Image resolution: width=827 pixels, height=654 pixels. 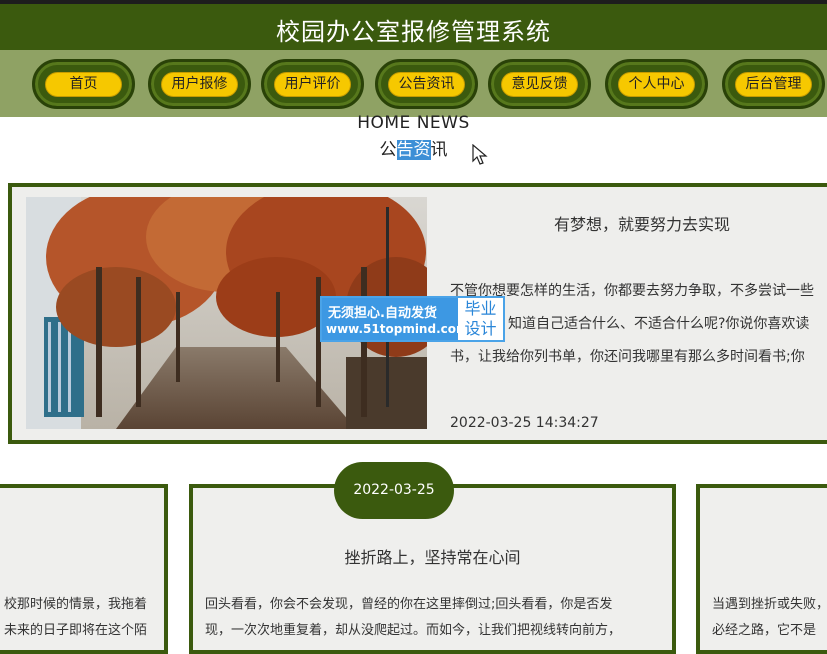 What do you see at coordinates (632, 291) in the screenshot?
I see `featured-excerpt-line-1: 不管你想要怎样的生活，你都要去努力争取，不多尝试一些` at bounding box center [632, 291].